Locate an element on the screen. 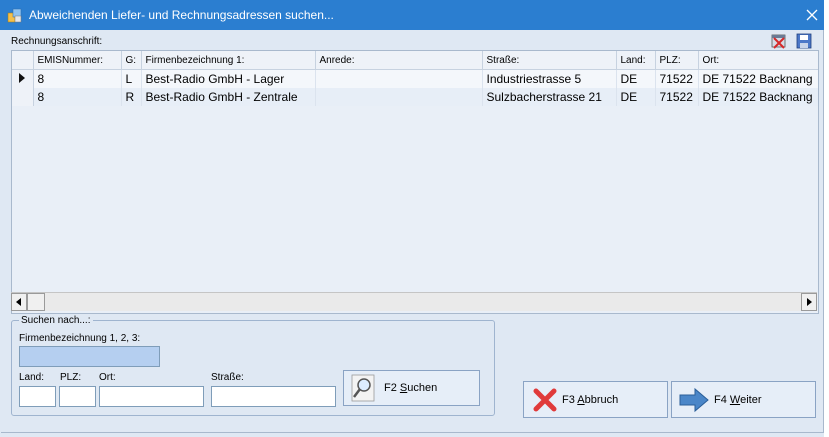 The width and height of the screenshot is (829, 437). scroll-thumb is located at coordinates (36, 302).